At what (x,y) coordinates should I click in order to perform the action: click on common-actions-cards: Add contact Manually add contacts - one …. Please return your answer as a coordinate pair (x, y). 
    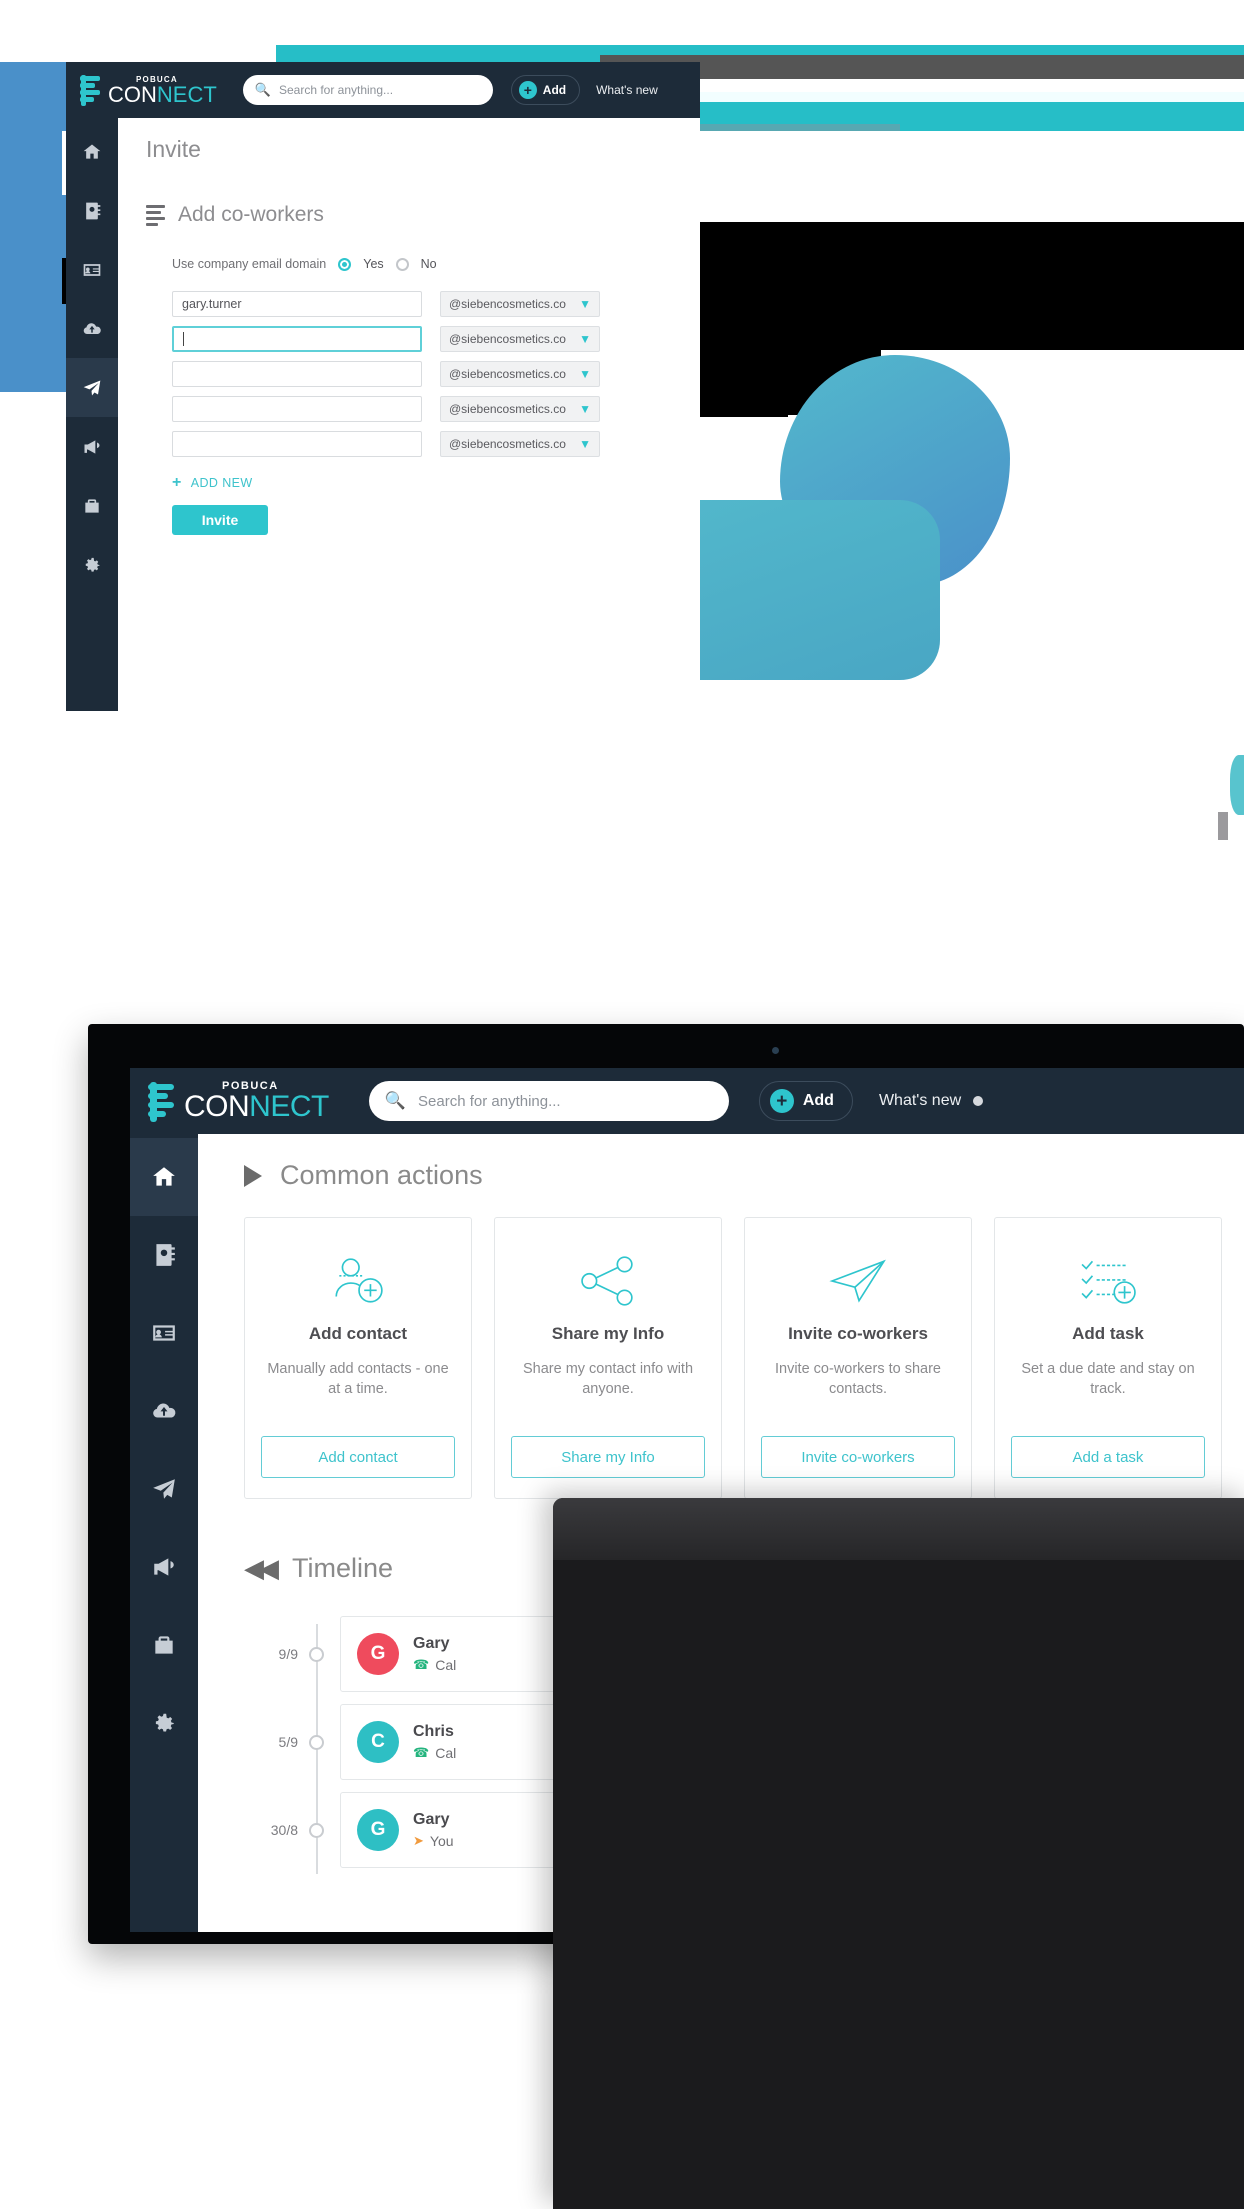
    Looking at the image, I should click on (744, 1358).